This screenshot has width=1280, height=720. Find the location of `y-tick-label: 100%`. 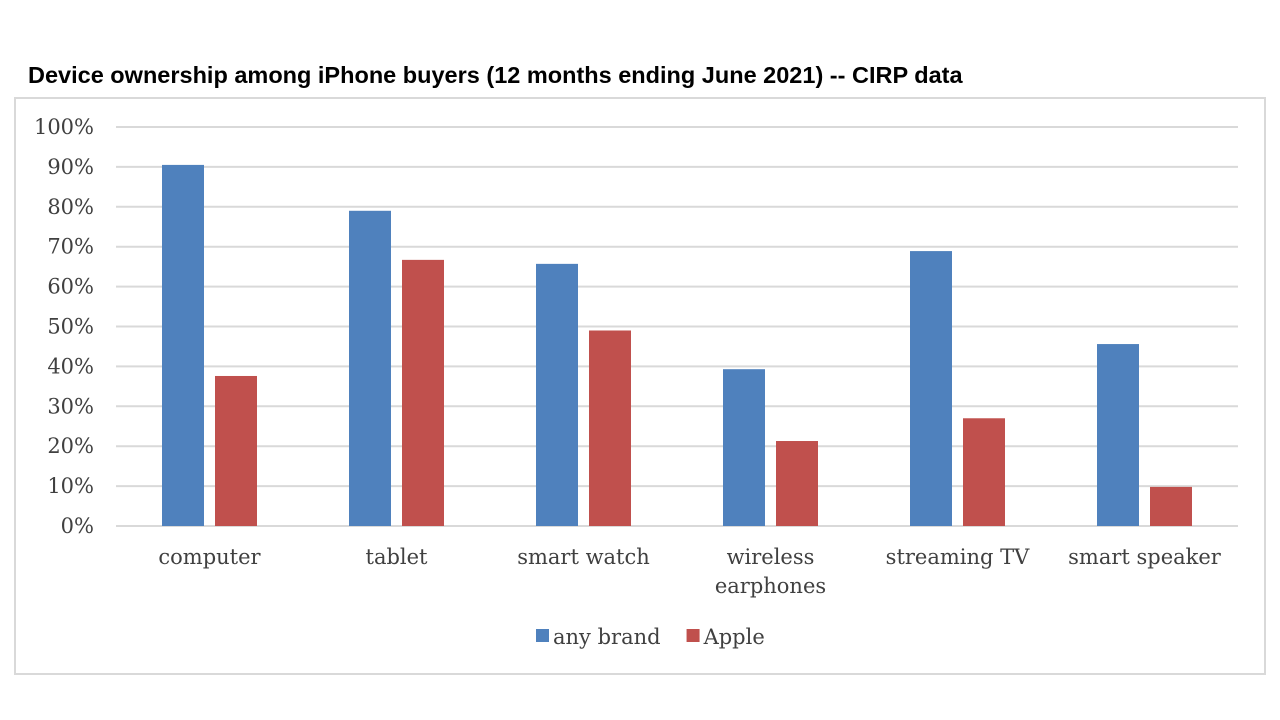

y-tick-label: 100% is located at coordinates (64, 127).